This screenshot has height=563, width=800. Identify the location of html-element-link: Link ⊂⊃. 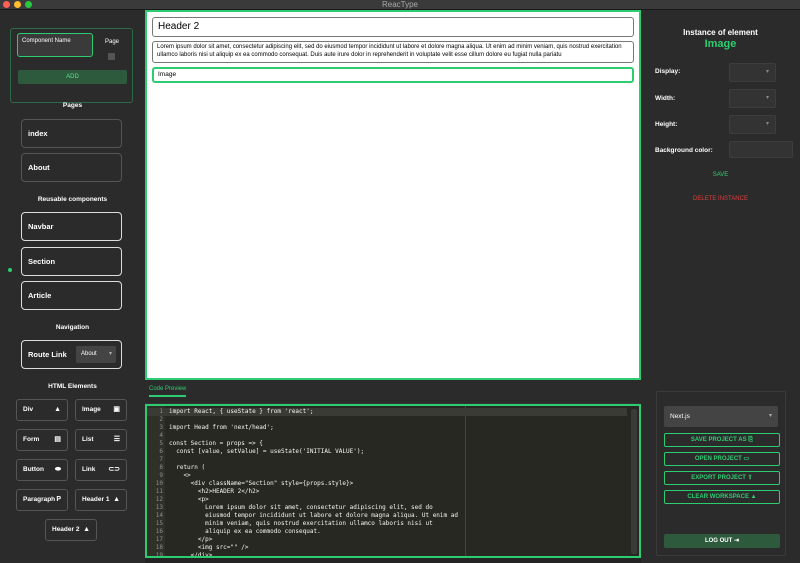
(101, 470).